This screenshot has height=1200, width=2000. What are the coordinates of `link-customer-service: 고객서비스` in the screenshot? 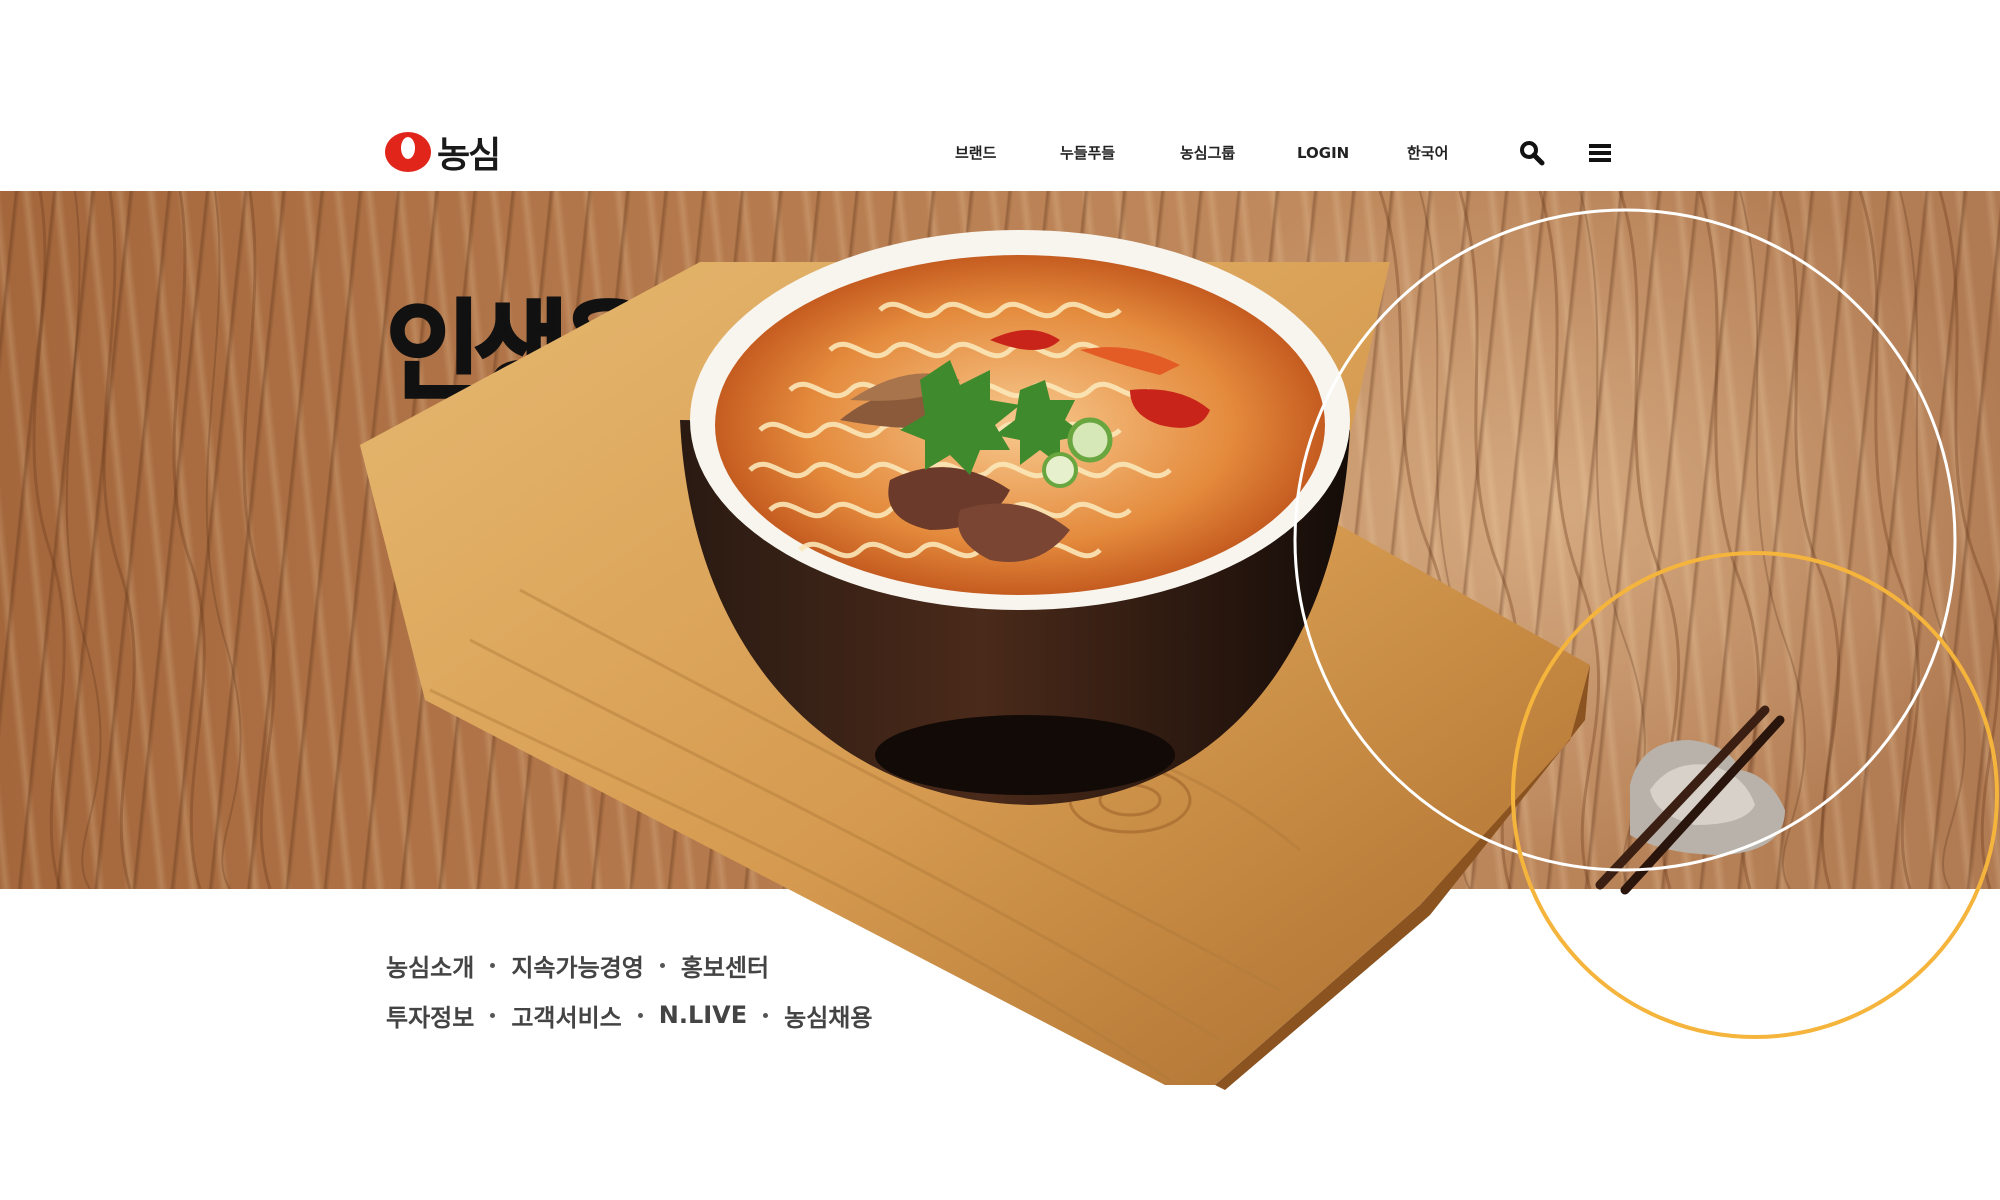 It's located at (566, 1015).